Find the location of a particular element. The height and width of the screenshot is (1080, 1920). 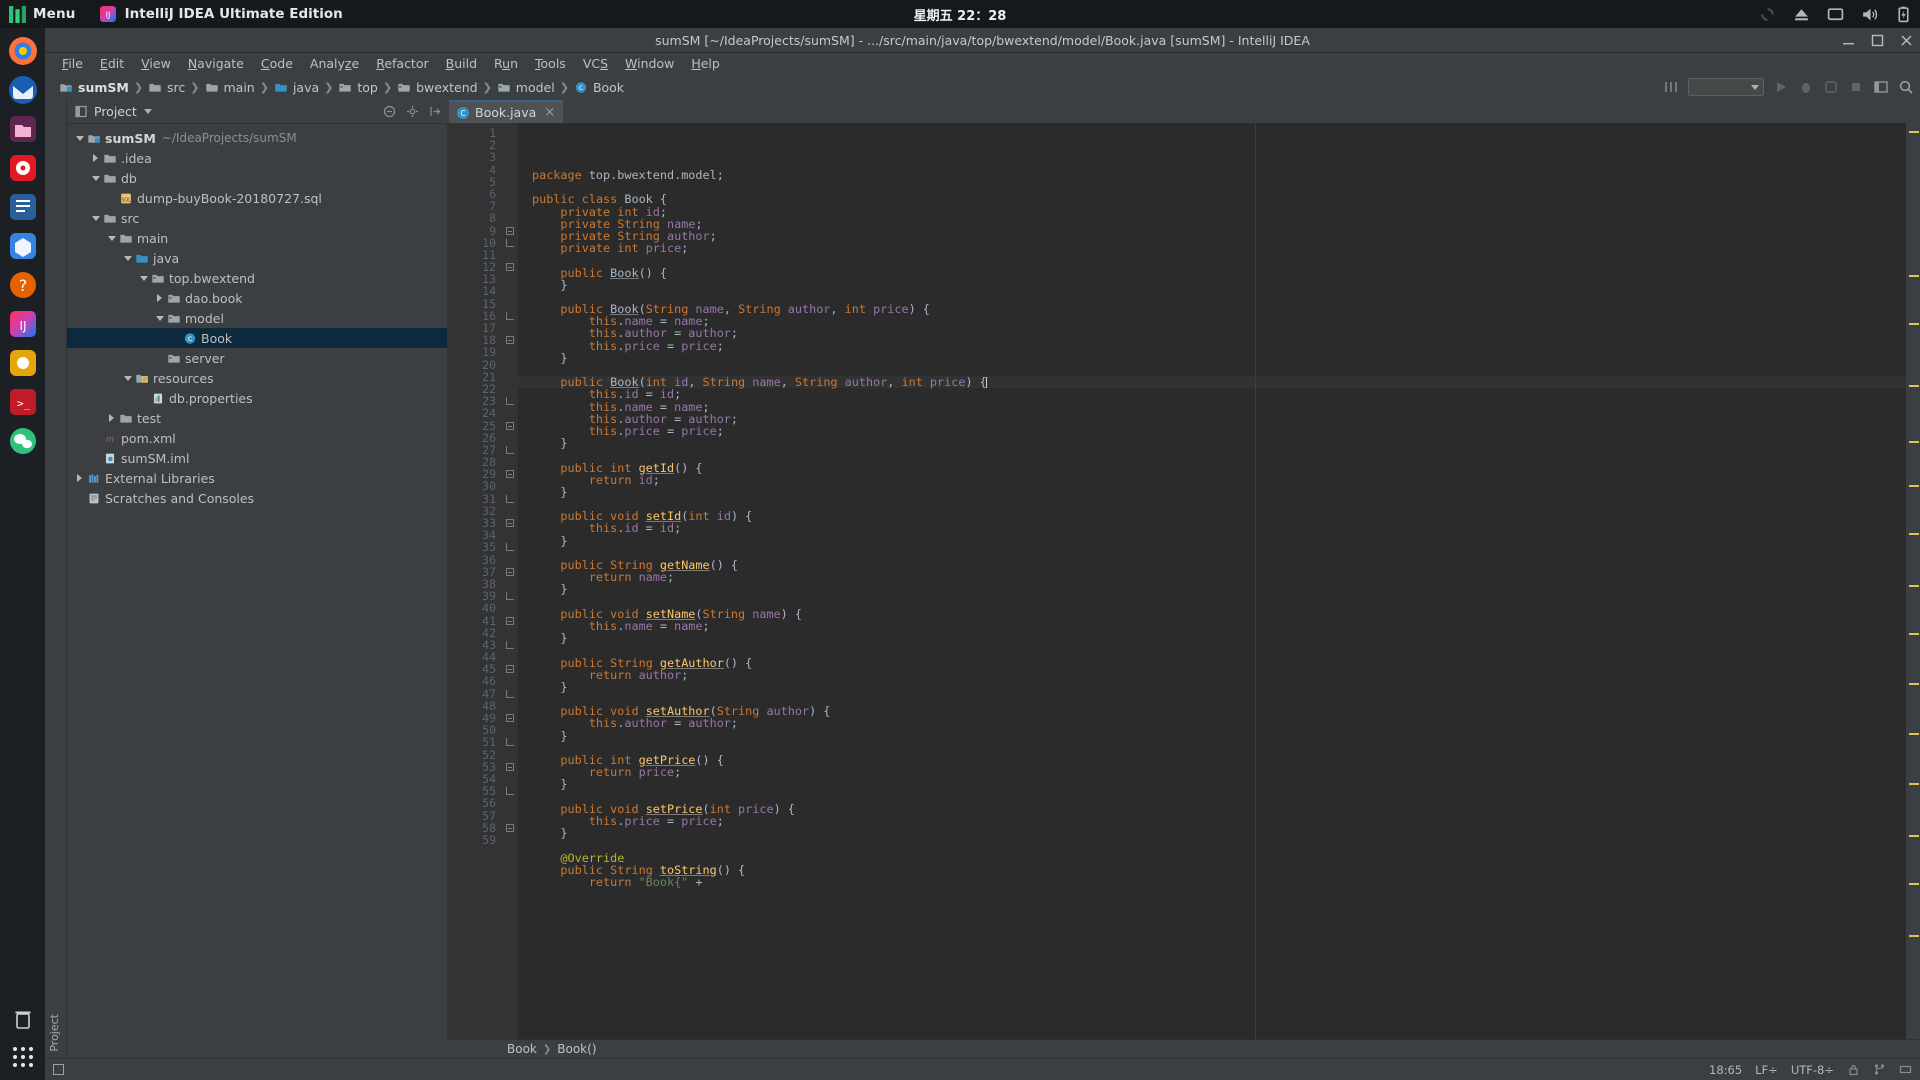

menu-refactor: Refactor is located at coordinates (402, 63).